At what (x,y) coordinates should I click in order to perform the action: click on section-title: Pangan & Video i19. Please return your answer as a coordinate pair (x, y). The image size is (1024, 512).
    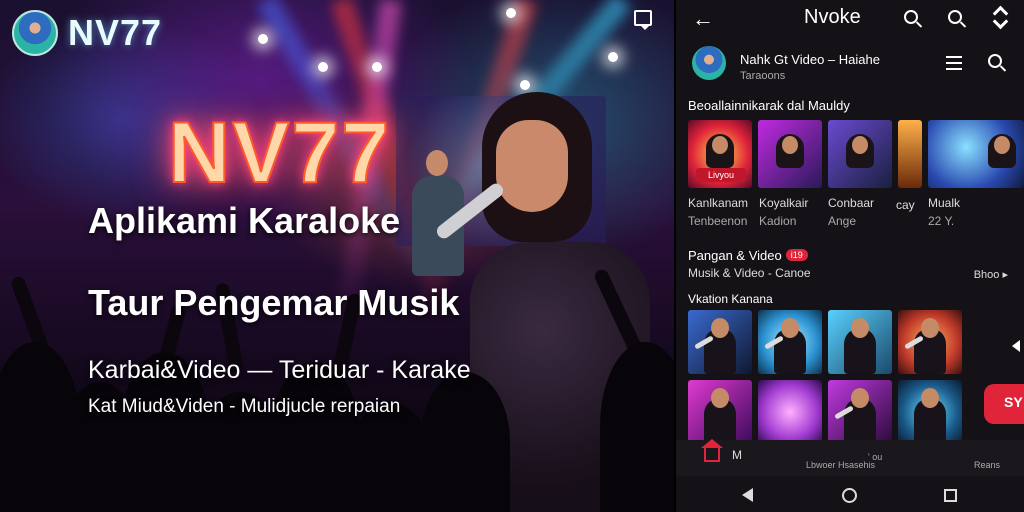
    Looking at the image, I should click on (748, 255).